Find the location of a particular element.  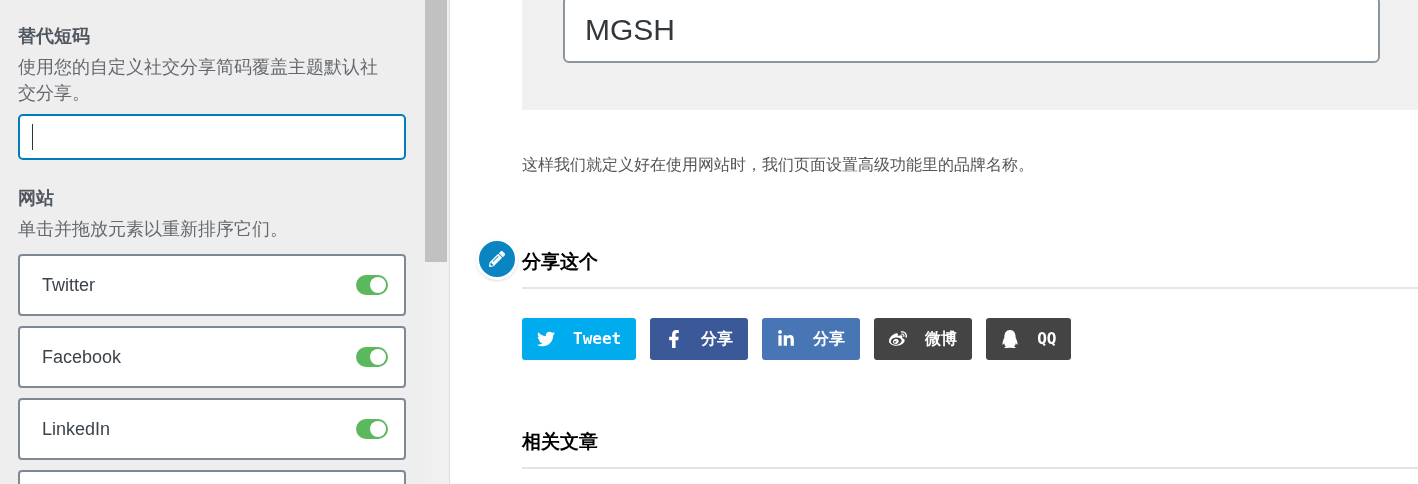

share-button: QQ is located at coordinates (1029, 339).